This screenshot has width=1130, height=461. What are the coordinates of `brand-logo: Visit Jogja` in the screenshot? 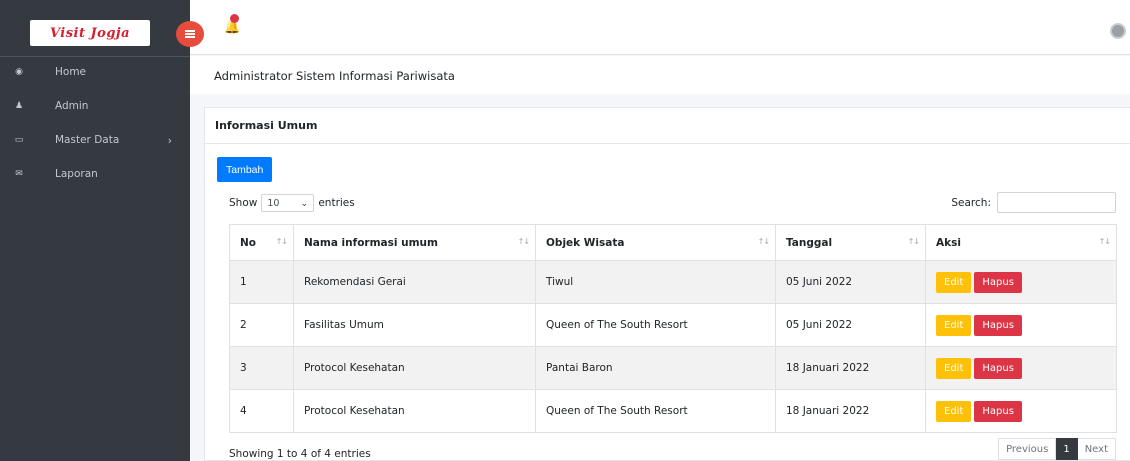 It's located at (90, 33).